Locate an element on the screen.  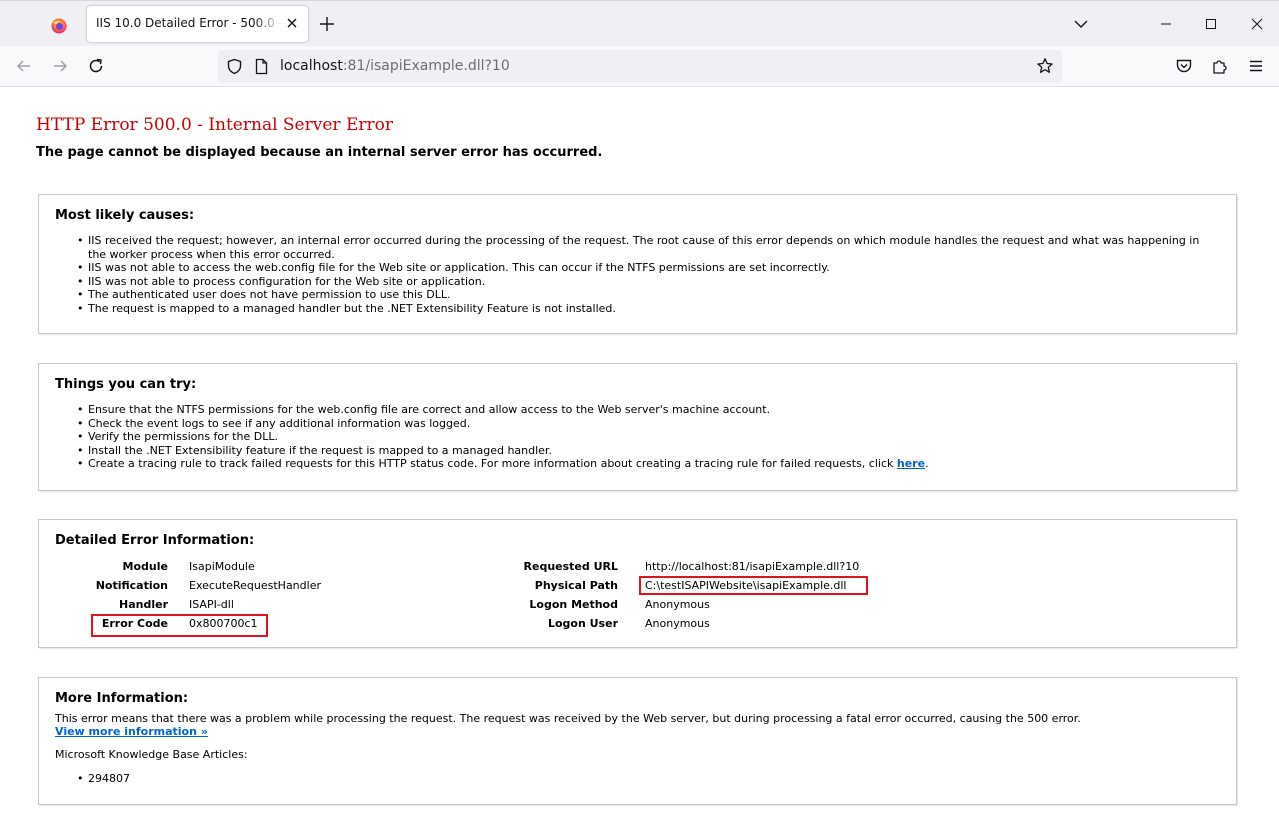
view-more-link: View more information » is located at coordinates (131, 731).